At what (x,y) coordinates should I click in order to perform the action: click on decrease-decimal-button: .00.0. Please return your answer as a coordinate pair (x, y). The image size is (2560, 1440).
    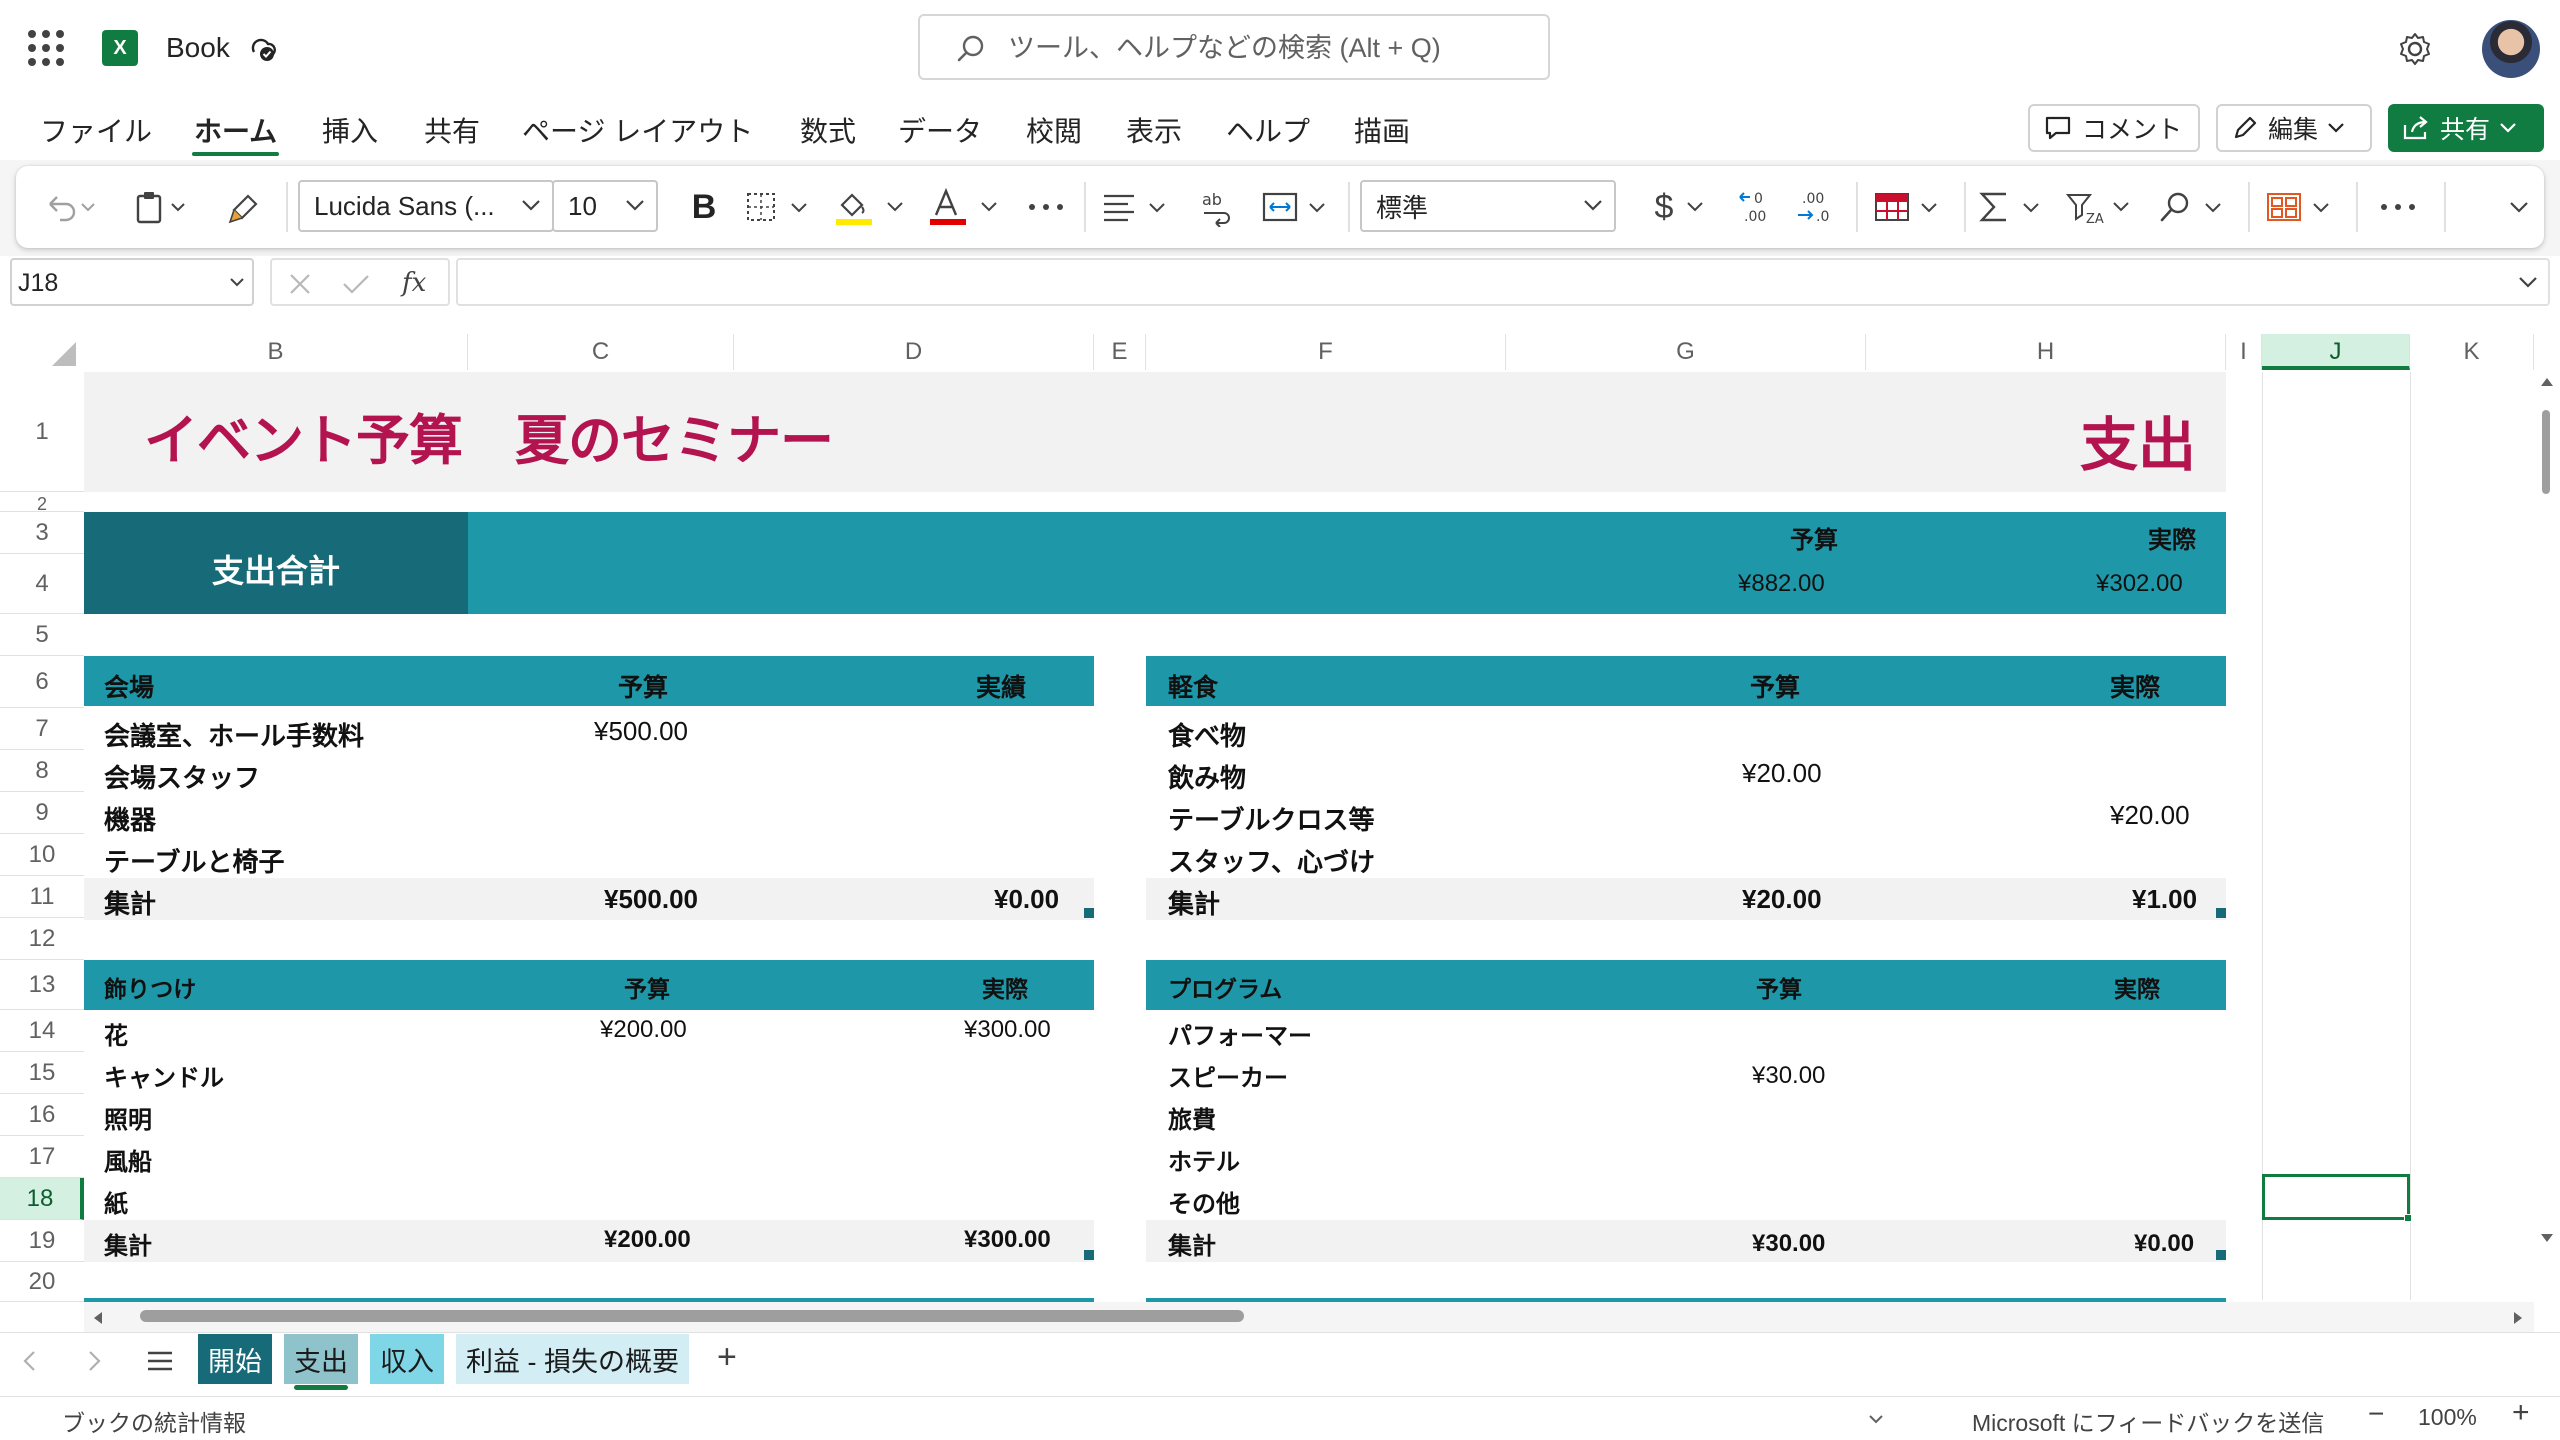
    Looking at the image, I should click on (1814, 207).